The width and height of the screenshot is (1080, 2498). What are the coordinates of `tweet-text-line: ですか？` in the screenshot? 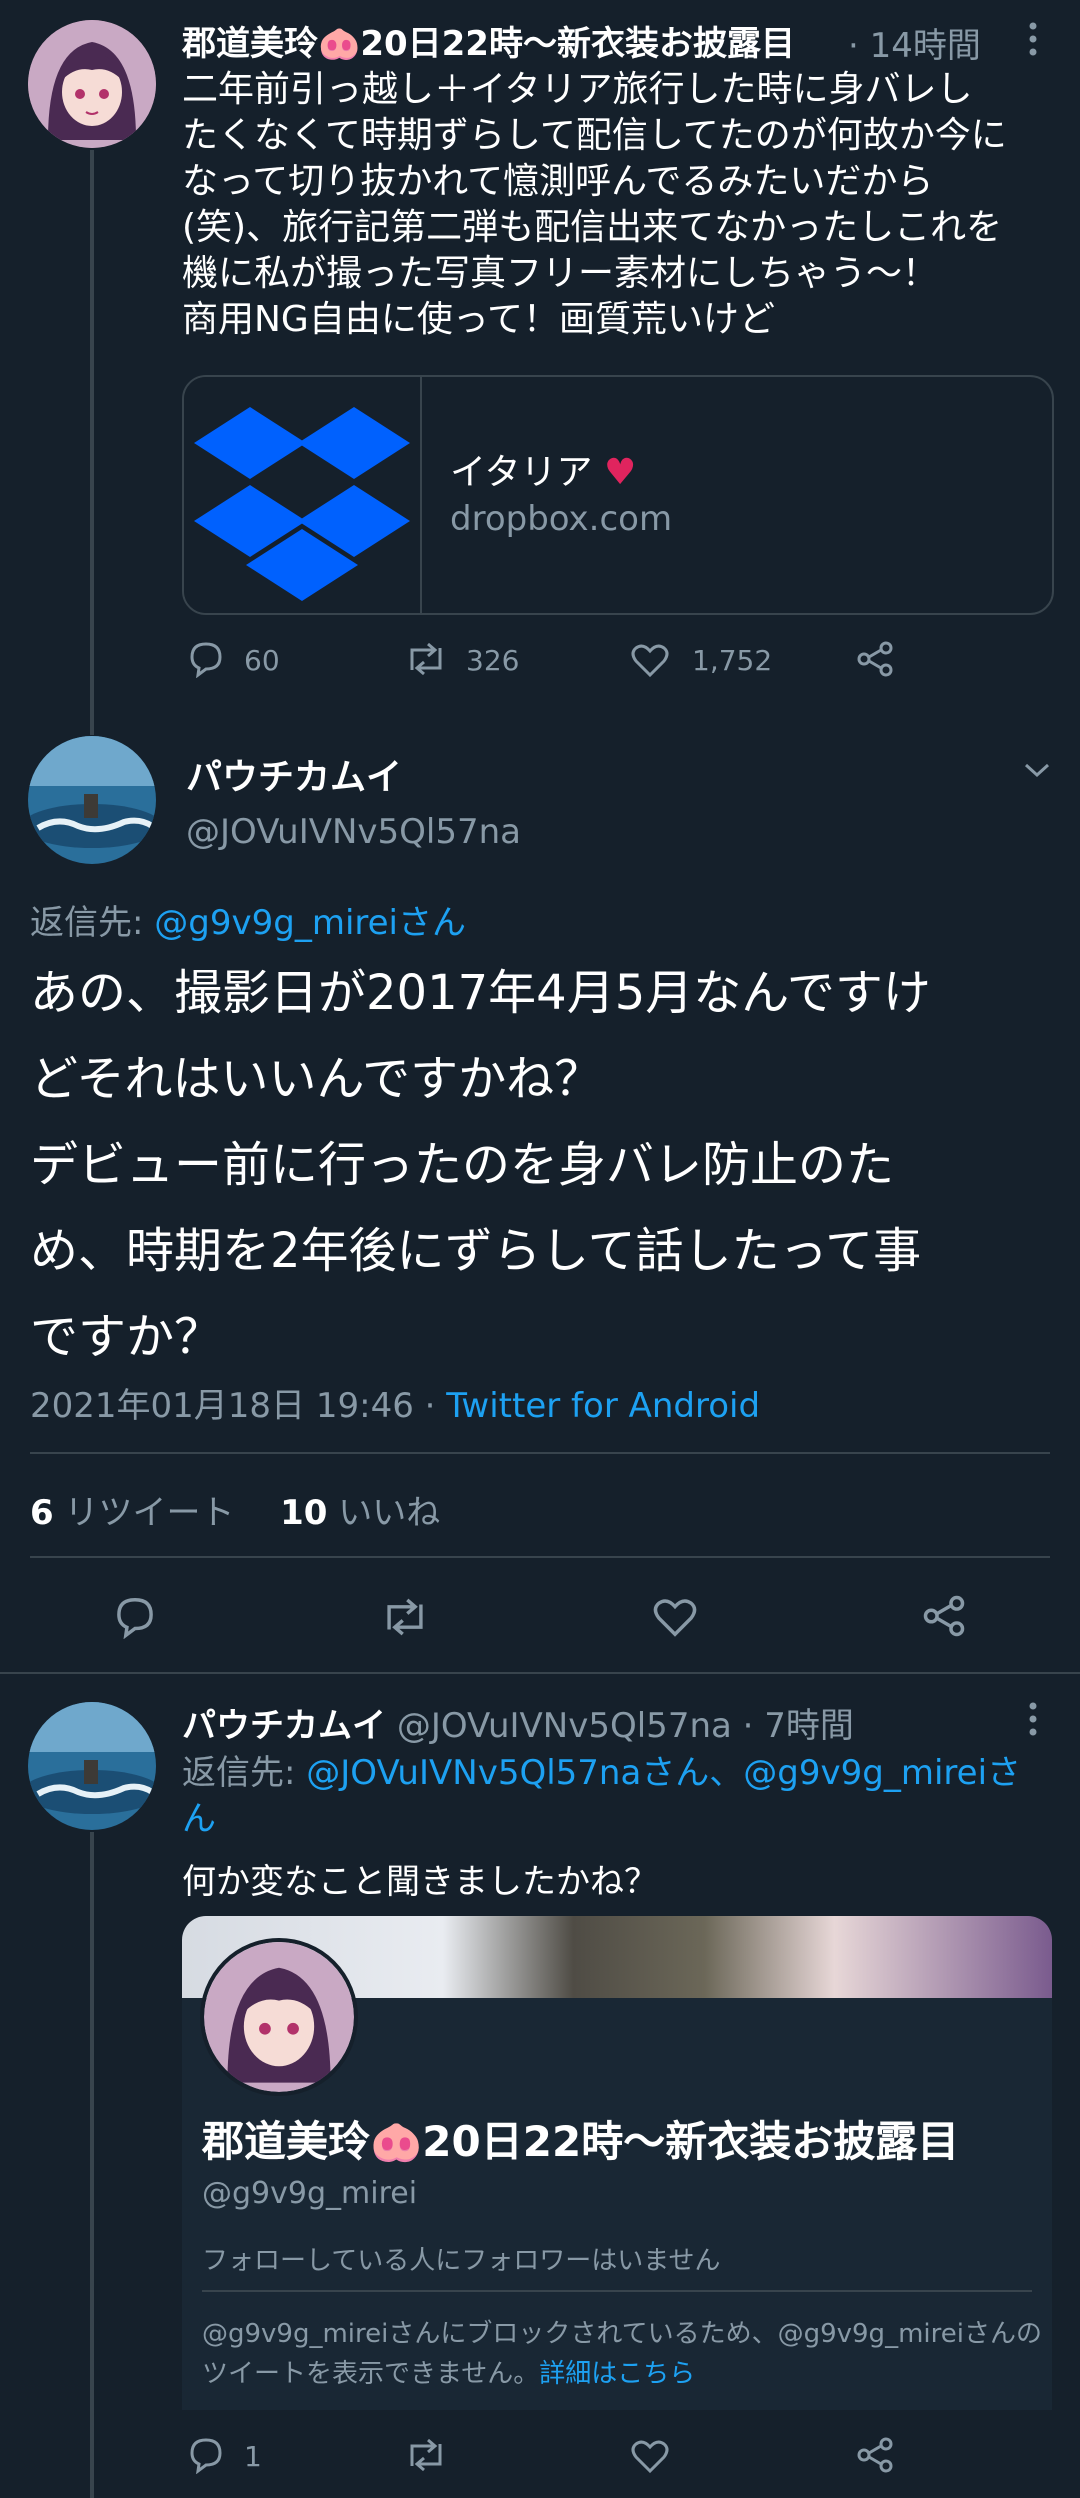 It's located at (126, 1337).